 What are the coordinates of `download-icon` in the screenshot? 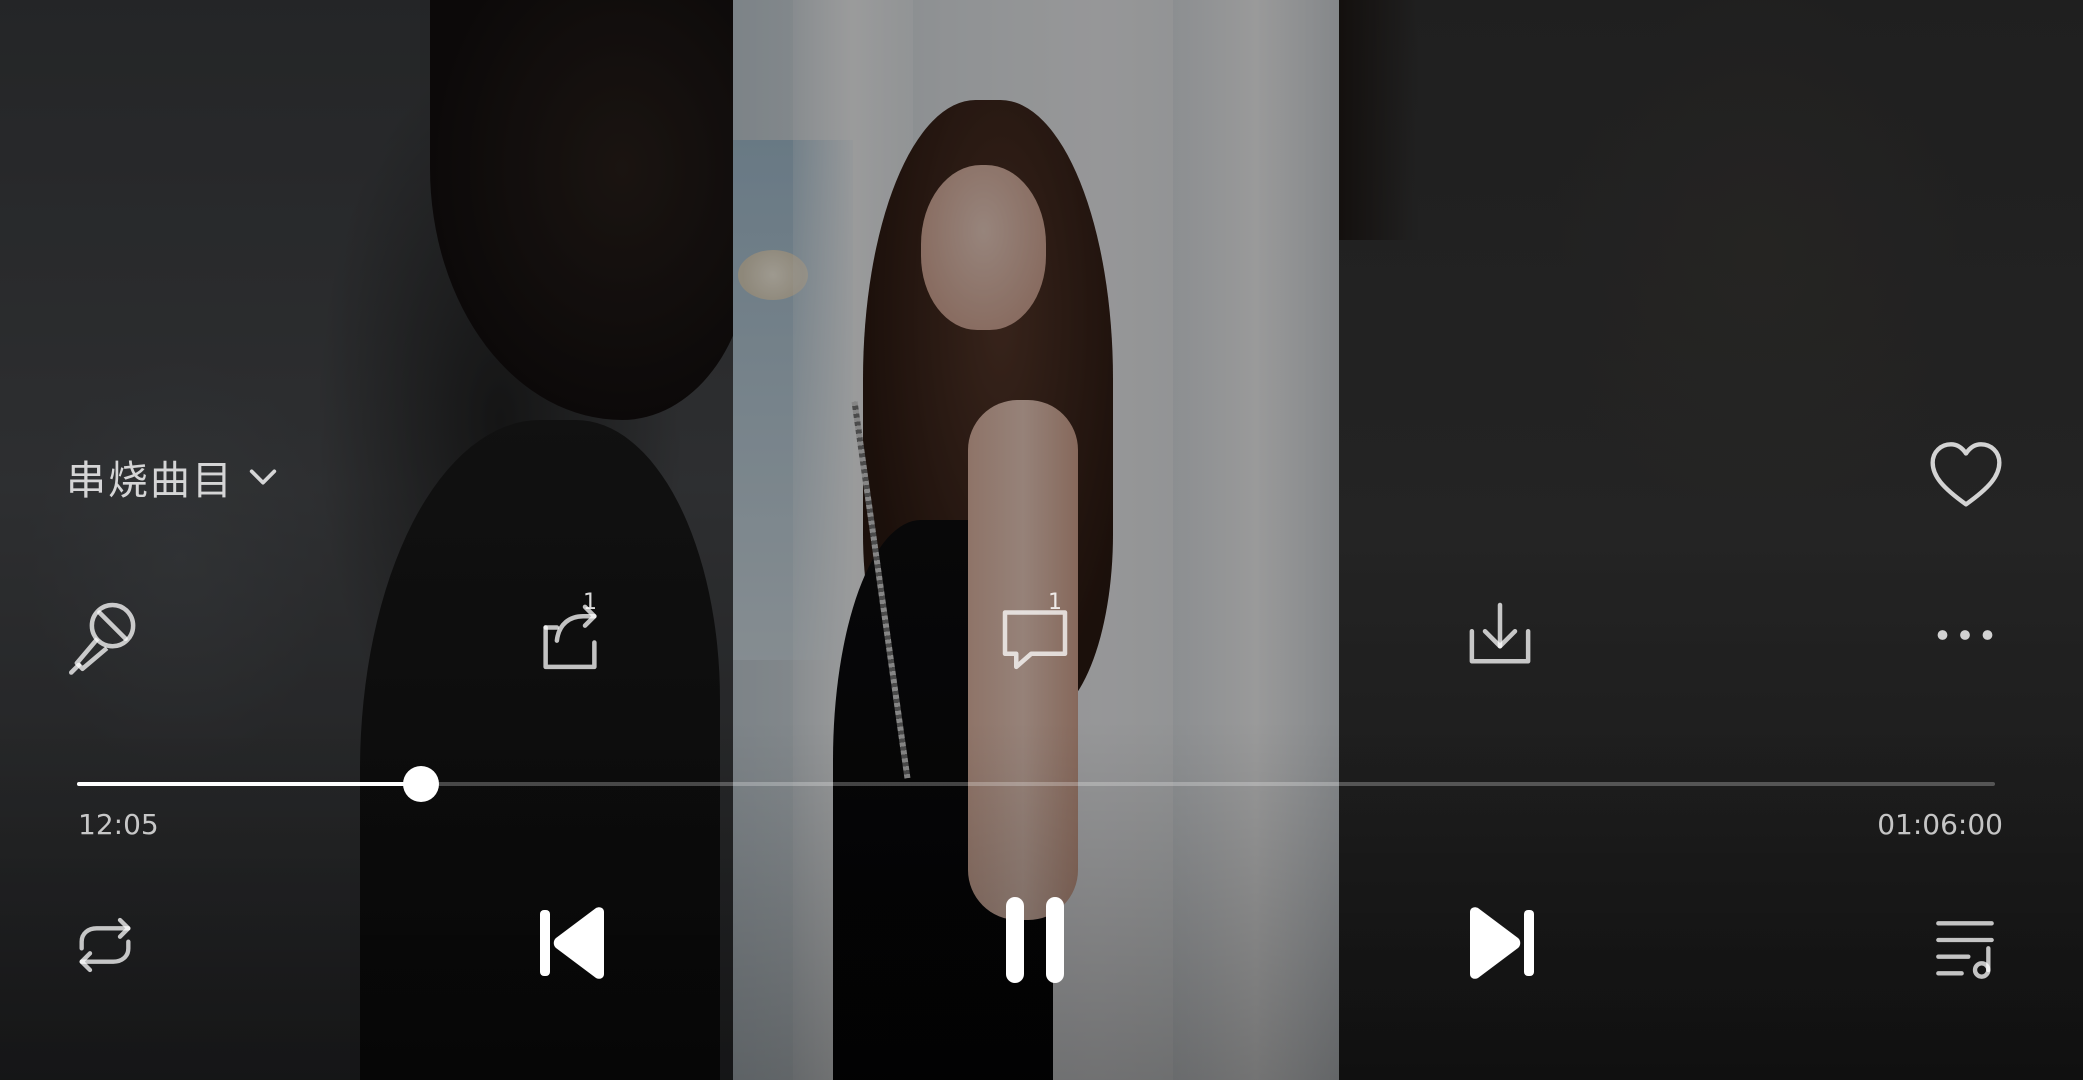 It's located at (1500, 633).